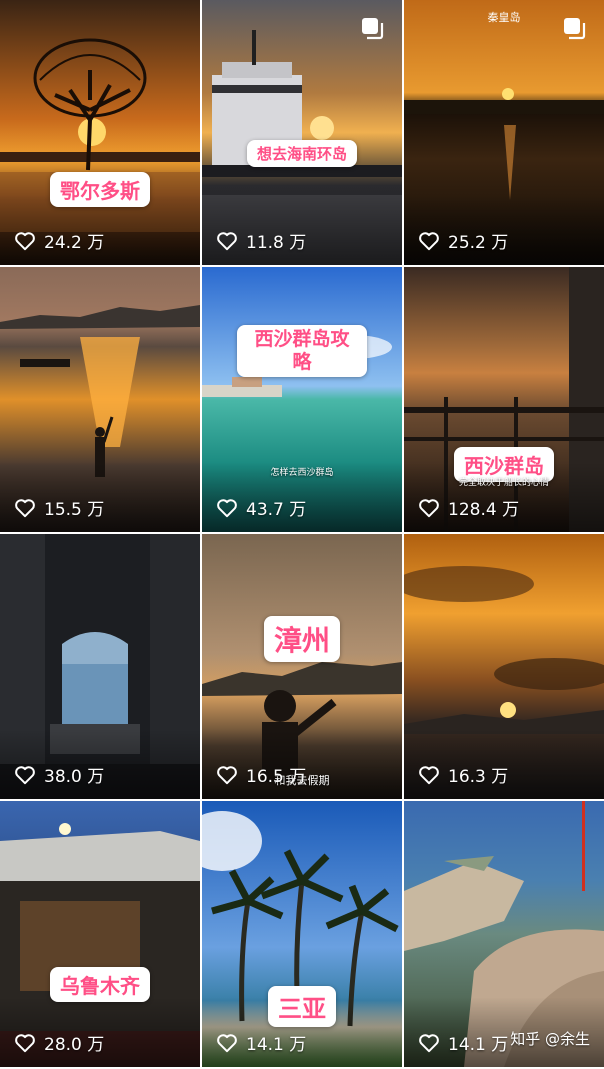 The width and height of the screenshot is (604, 1069). What do you see at coordinates (503, 483) in the screenshot?
I see `video-caption: 完全取决于船长的心情` at bounding box center [503, 483].